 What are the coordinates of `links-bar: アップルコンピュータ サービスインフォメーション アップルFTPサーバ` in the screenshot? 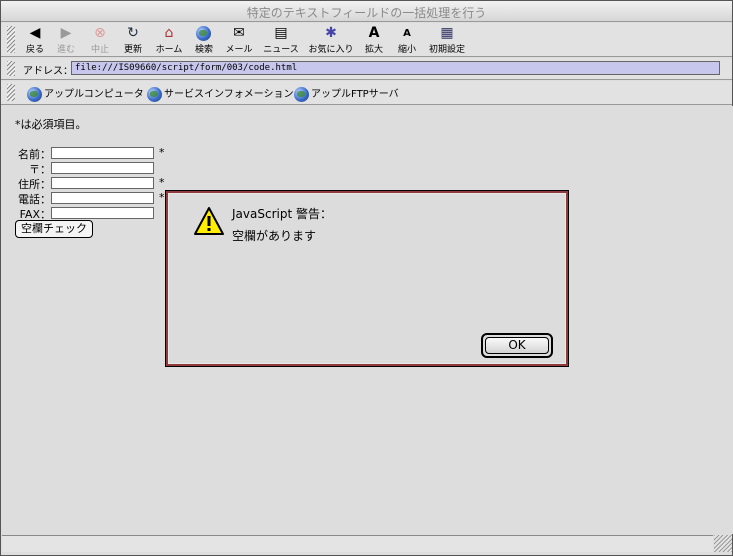 It's located at (366, 93).